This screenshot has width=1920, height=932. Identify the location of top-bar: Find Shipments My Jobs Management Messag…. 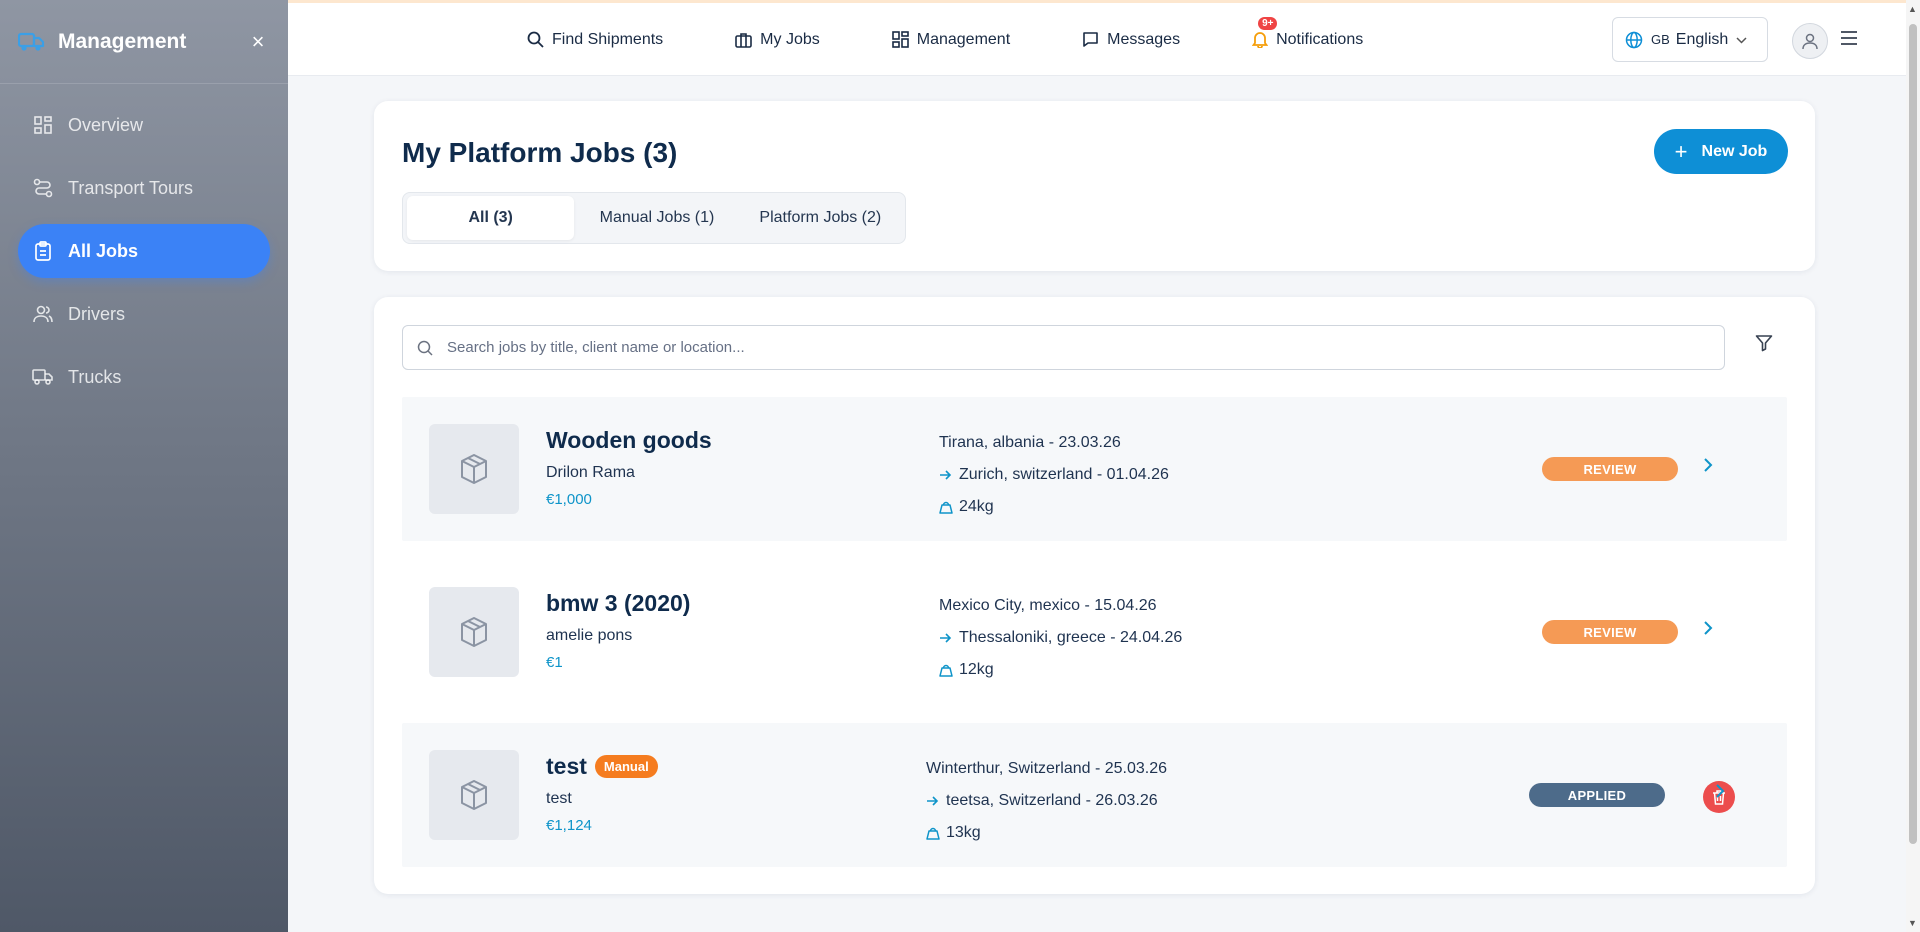
(1104, 38).